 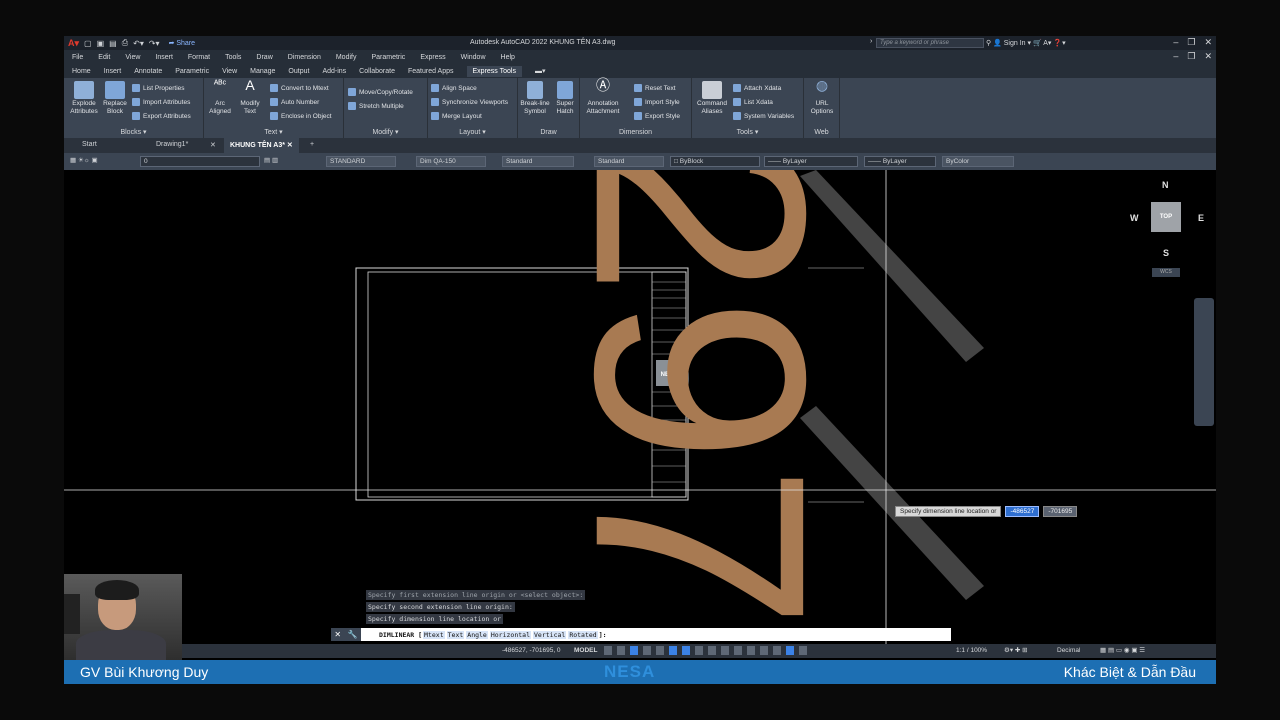 What do you see at coordinates (469, 102) in the screenshot?
I see `synchronize-viewports-button: Synchronize Viewports` at bounding box center [469, 102].